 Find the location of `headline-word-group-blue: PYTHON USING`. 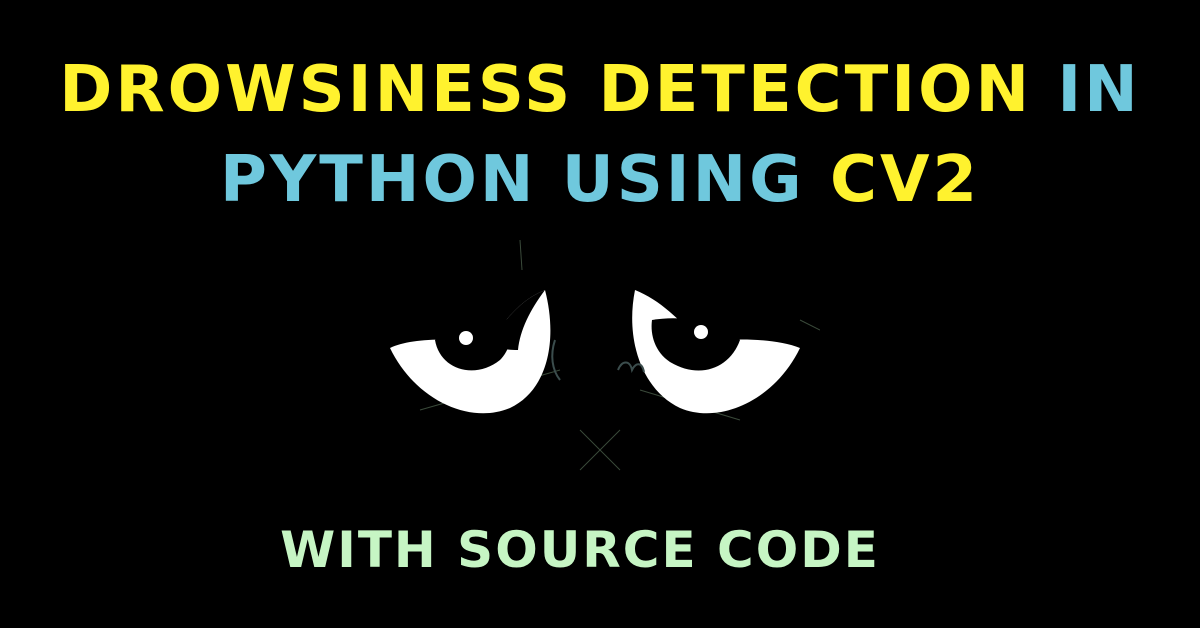

headline-word-group-blue: PYTHON USING is located at coordinates (512, 180).